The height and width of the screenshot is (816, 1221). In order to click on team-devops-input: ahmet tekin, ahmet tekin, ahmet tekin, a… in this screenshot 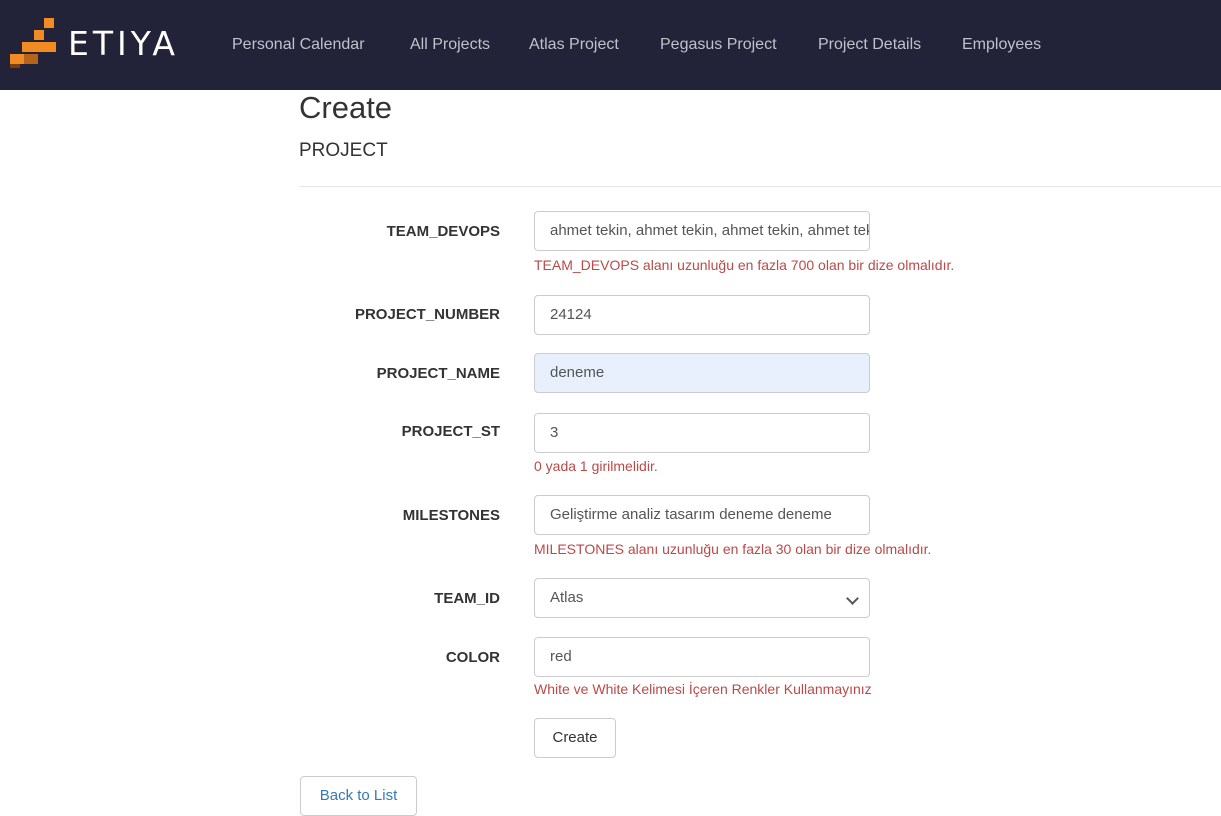, I will do `click(702, 231)`.